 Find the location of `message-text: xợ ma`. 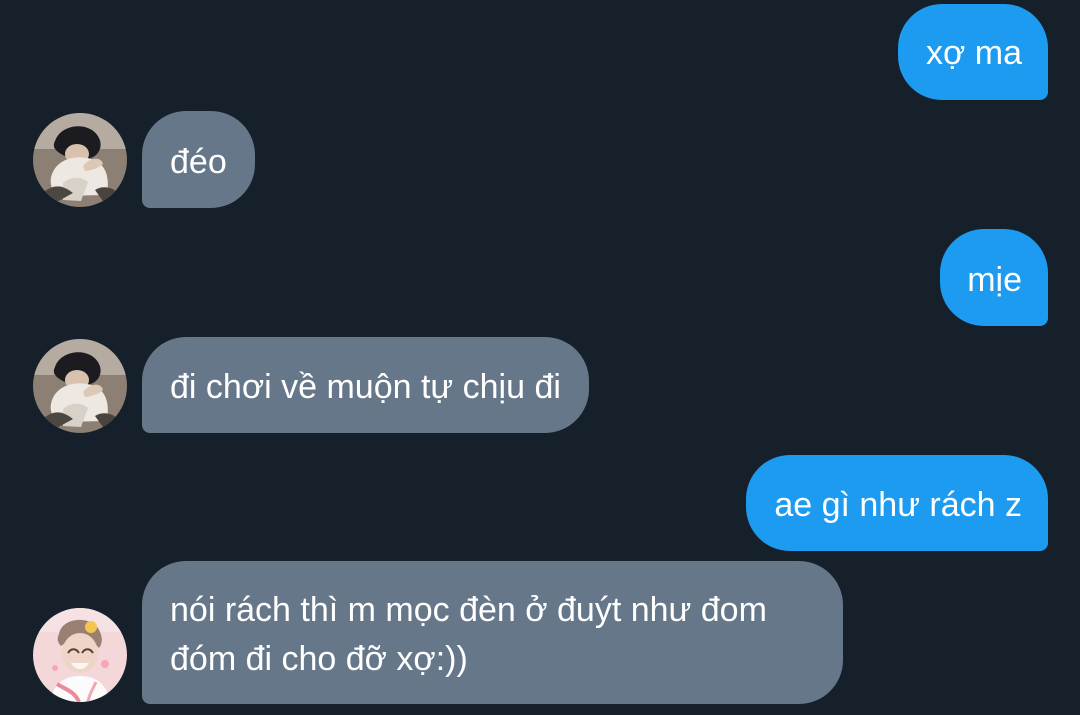

message-text: xợ ma is located at coordinates (974, 53).